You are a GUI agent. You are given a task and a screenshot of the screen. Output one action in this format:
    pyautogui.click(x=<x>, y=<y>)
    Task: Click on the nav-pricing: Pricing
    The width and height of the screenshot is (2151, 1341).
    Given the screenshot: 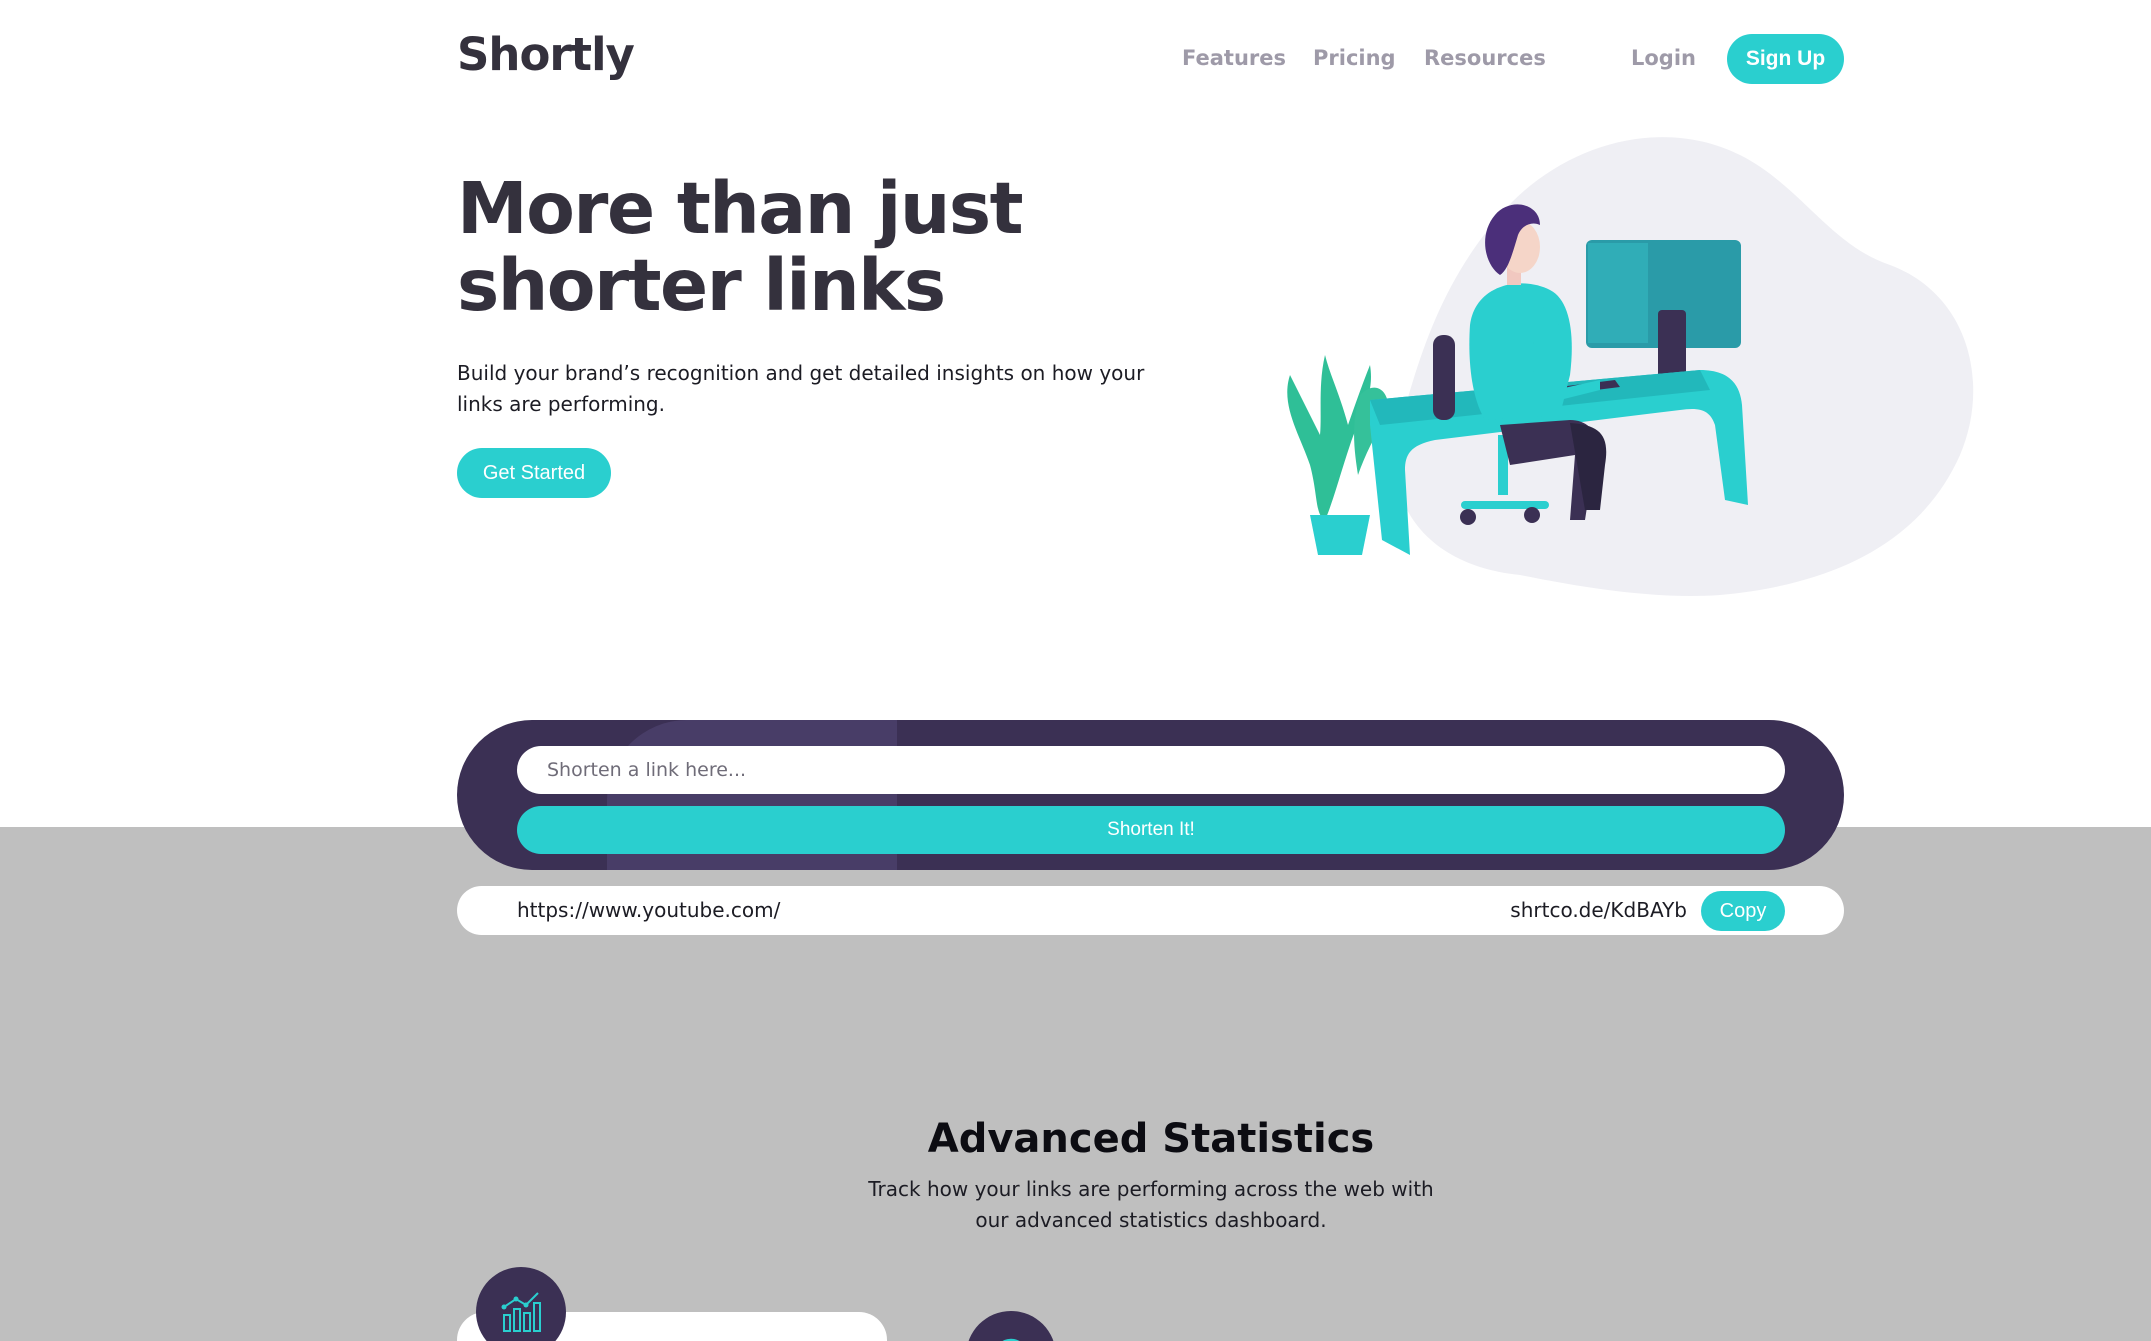 What is the action you would take?
    pyautogui.click(x=1354, y=58)
    